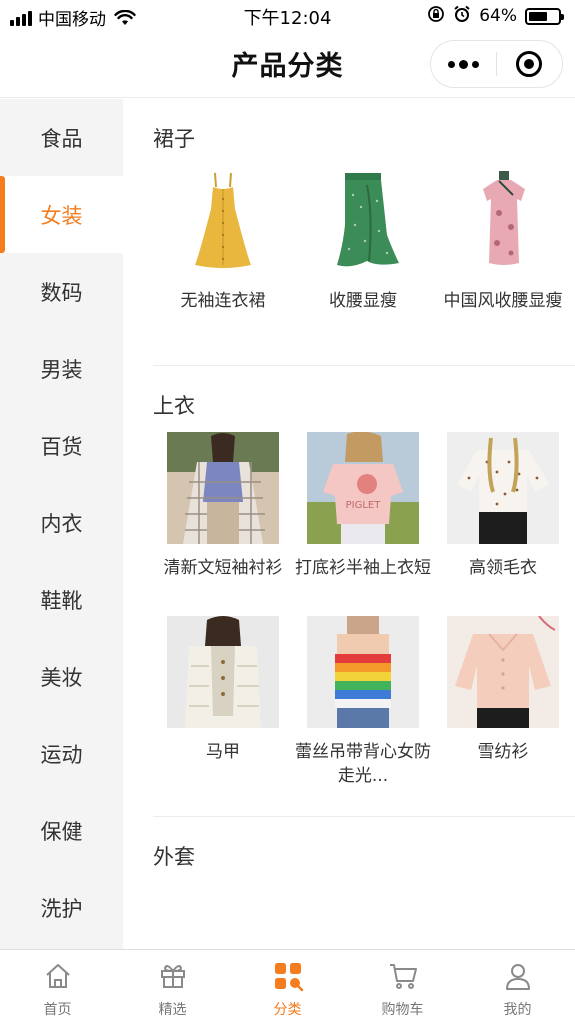  What do you see at coordinates (349, 850) in the screenshot?
I see `category-section: 外套` at bounding box center [349, 850].